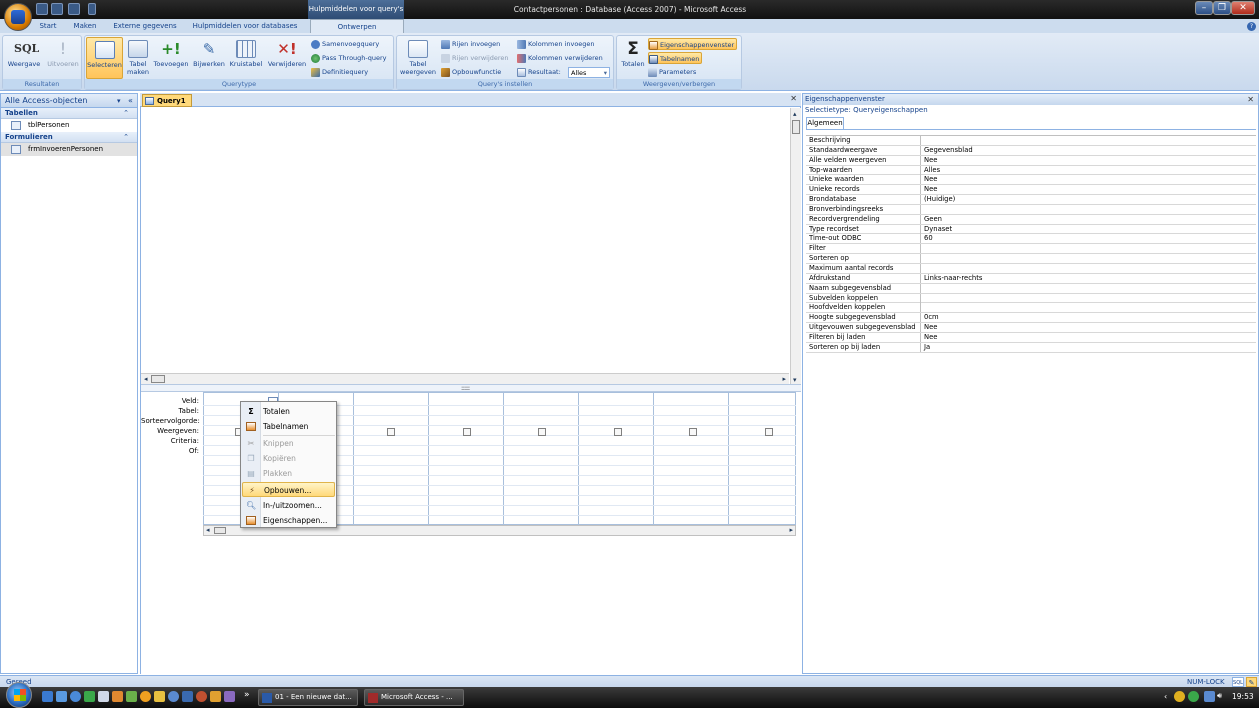 This screenshot has width=1259, height=708. I want to click on crosstab-button: Kruistabel, so click(246, 58).